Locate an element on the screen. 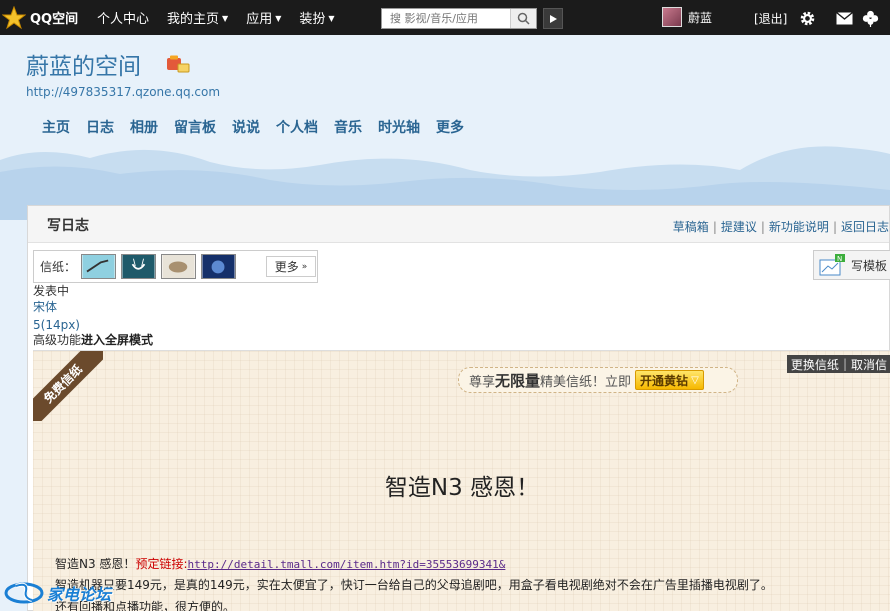  nav-more: 更多 is located at coordinates (450, 127).